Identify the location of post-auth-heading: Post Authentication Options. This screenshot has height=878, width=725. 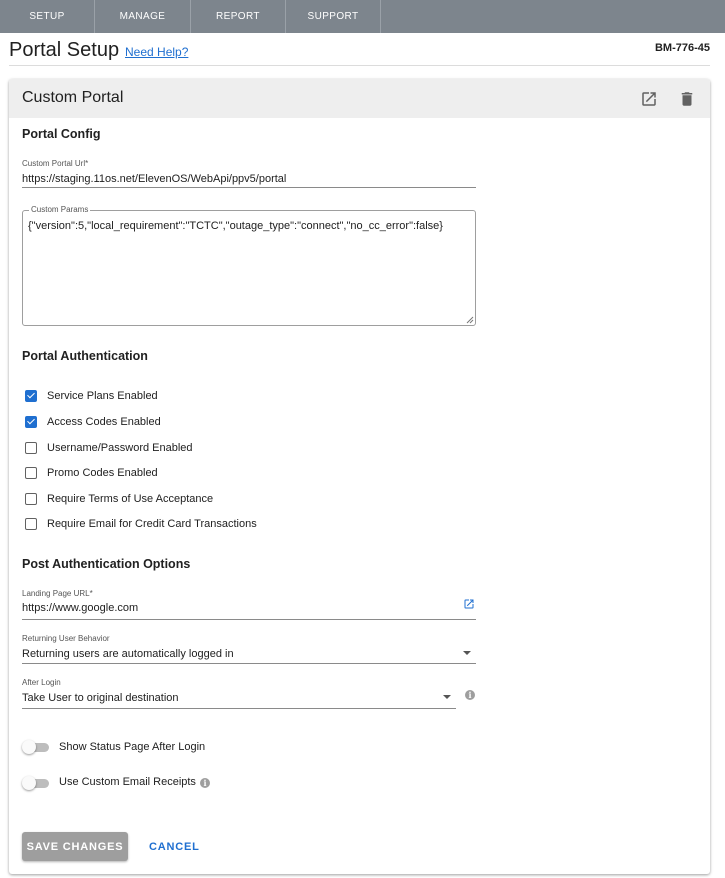
(106, 564).